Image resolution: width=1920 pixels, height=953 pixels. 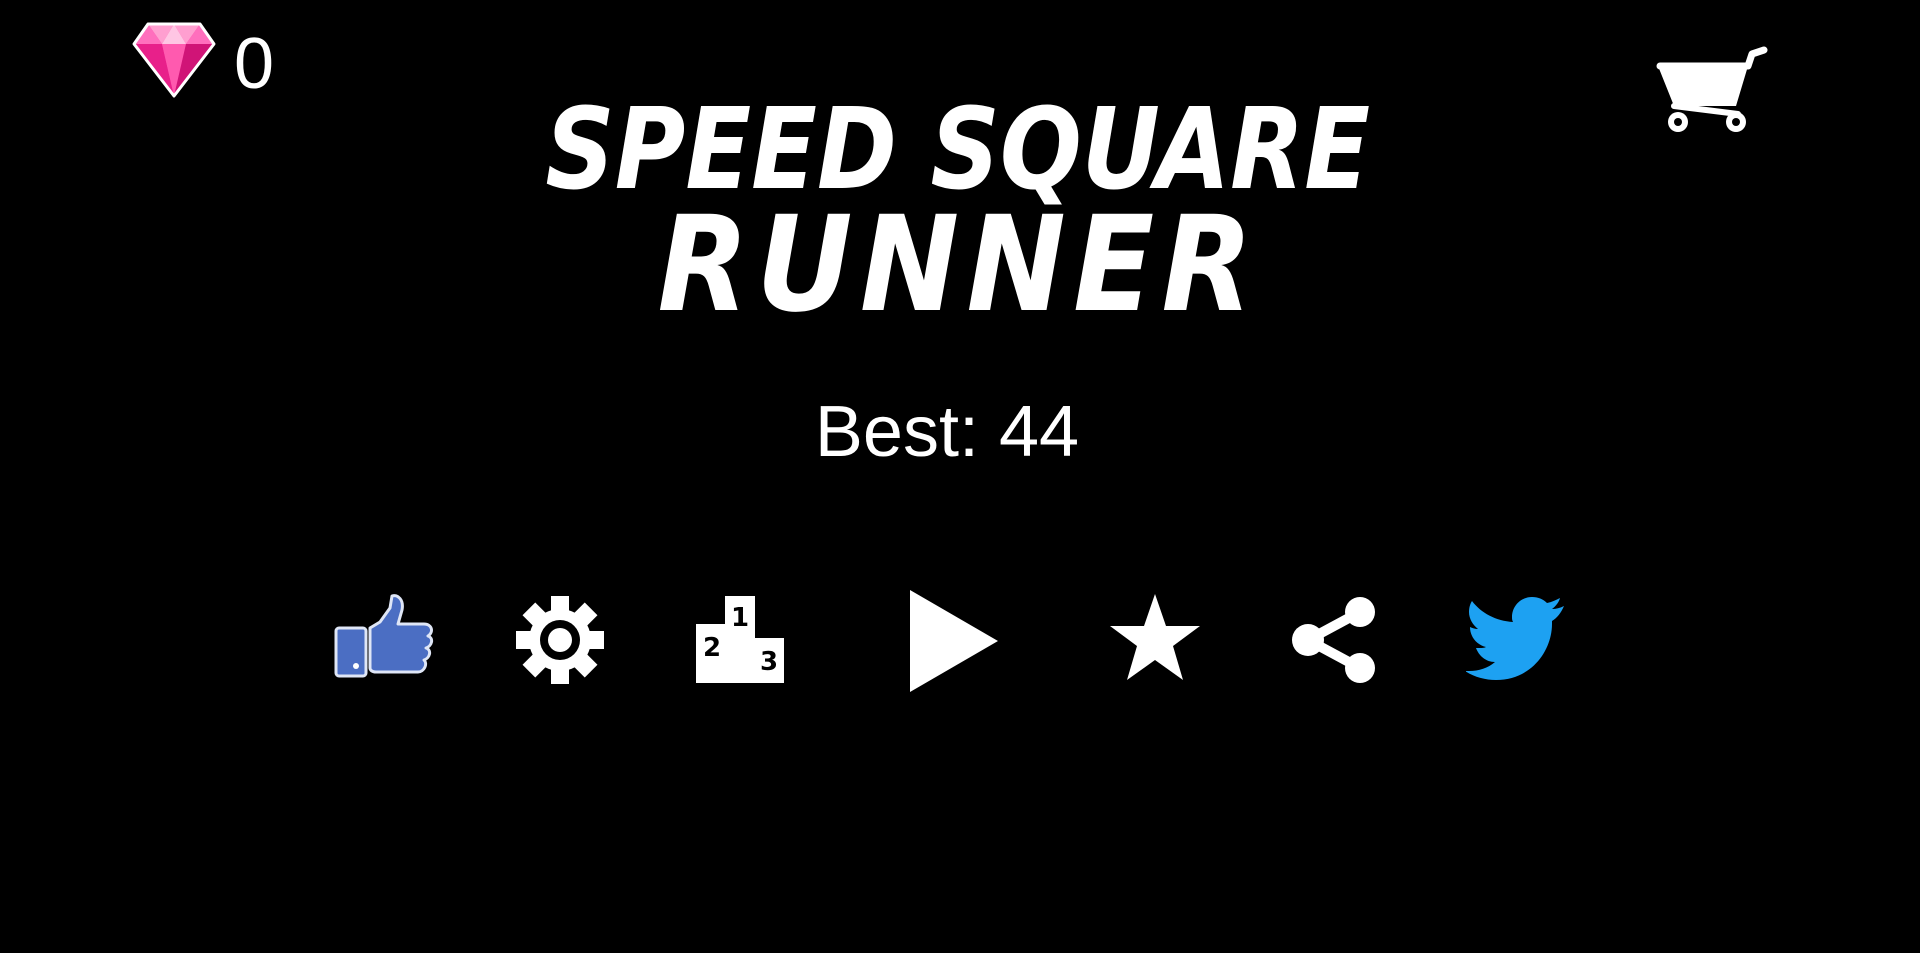 I want to click on twitter-button, so click(x=1516, y=638).